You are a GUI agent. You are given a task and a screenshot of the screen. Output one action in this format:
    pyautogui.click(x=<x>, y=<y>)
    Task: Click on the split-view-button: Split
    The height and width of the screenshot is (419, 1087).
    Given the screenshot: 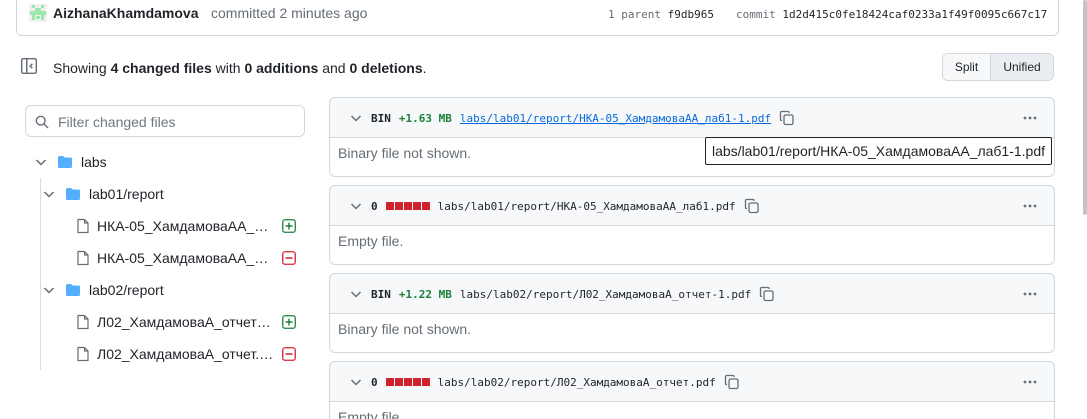 What is the action you would take?
    pyautogui.click(x=967, y=67)
    